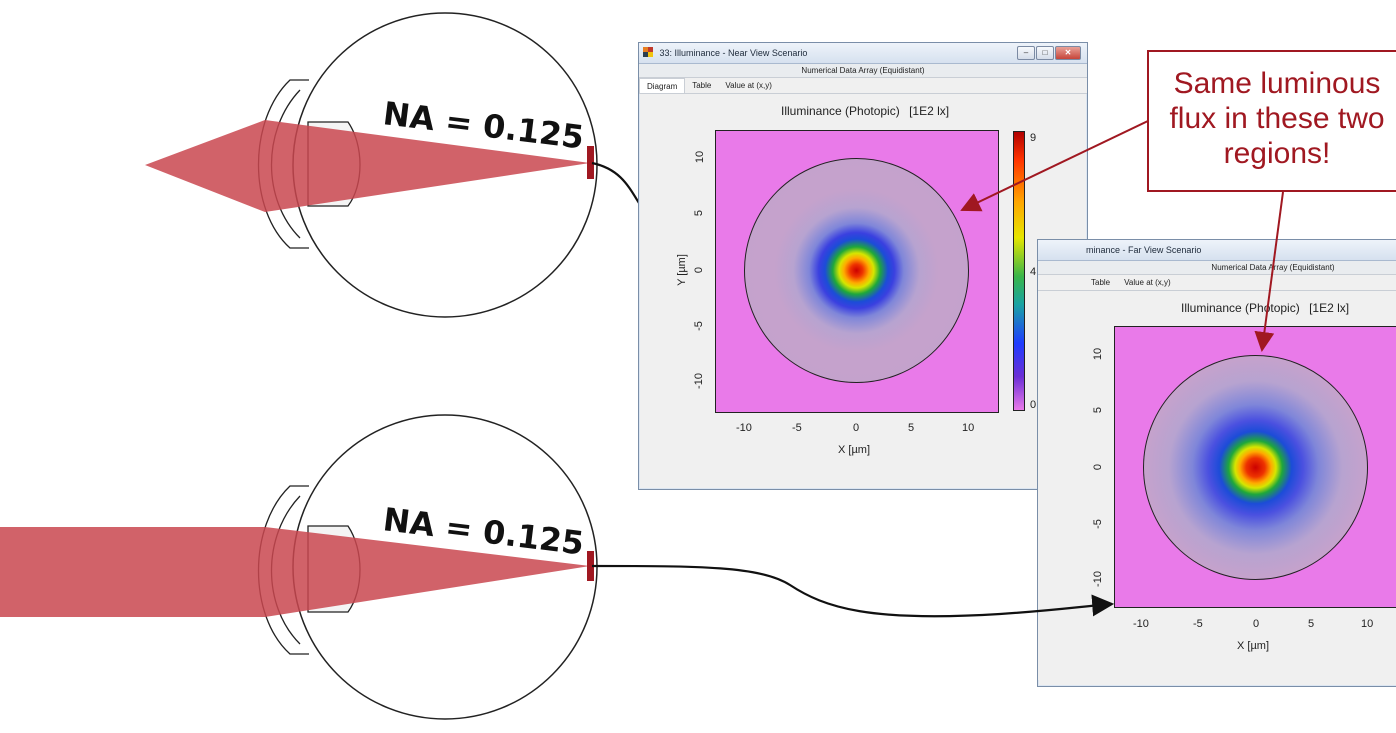 Image resolution: width=1396 pixels, height=733 pixels. I want to click on app-icon, so click(648, 52).